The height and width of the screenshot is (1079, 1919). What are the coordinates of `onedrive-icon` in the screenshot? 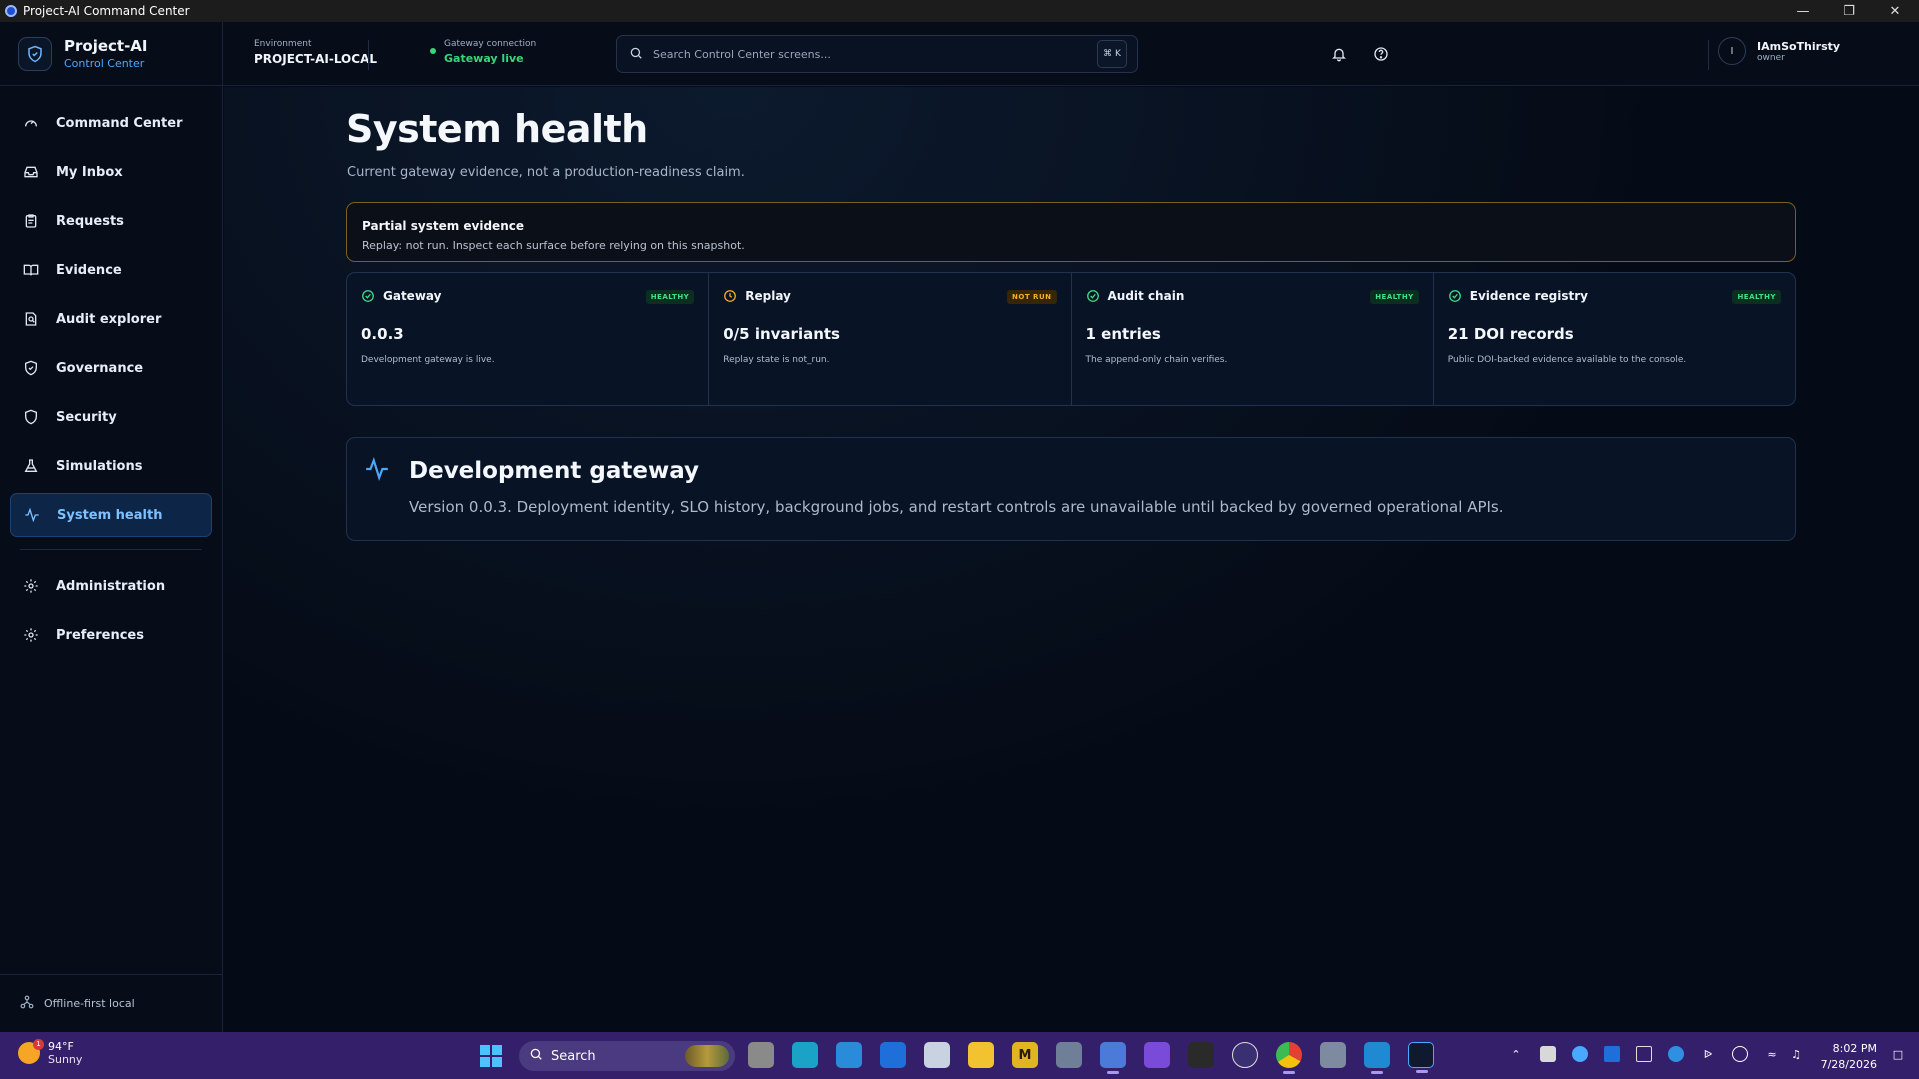 It's located at (1580, 1054).